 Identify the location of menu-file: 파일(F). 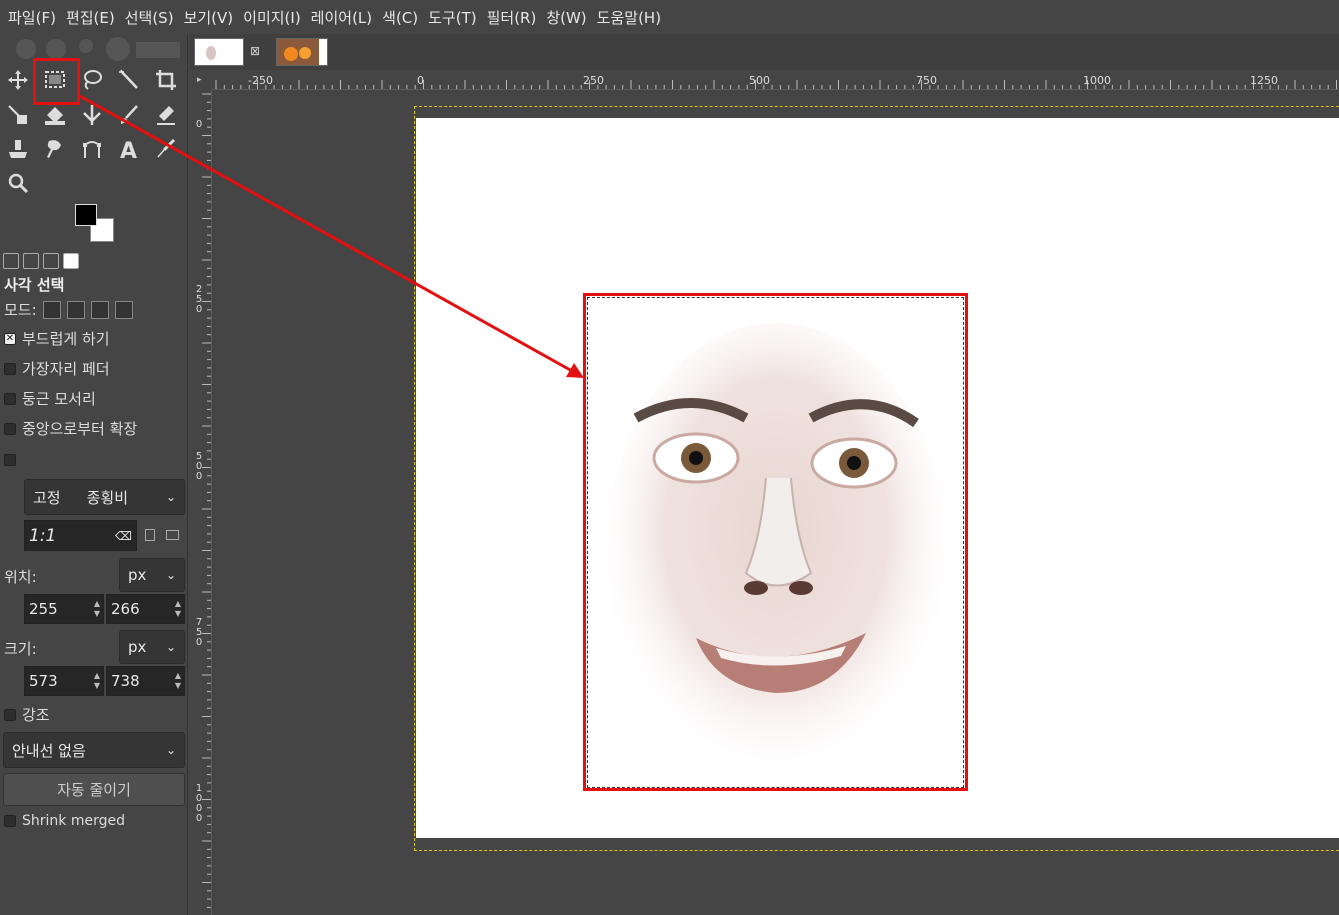
(32, 17).